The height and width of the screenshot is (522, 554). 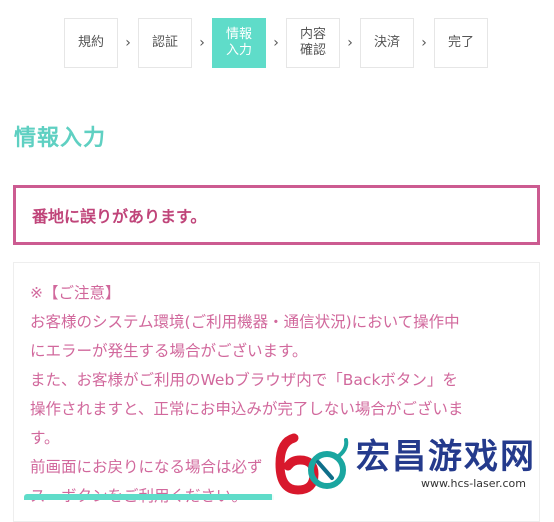 I want to click on notice-line: 操作されますと、正常にお申込みが完了しない場合がございま, so click(x=247, y=409).